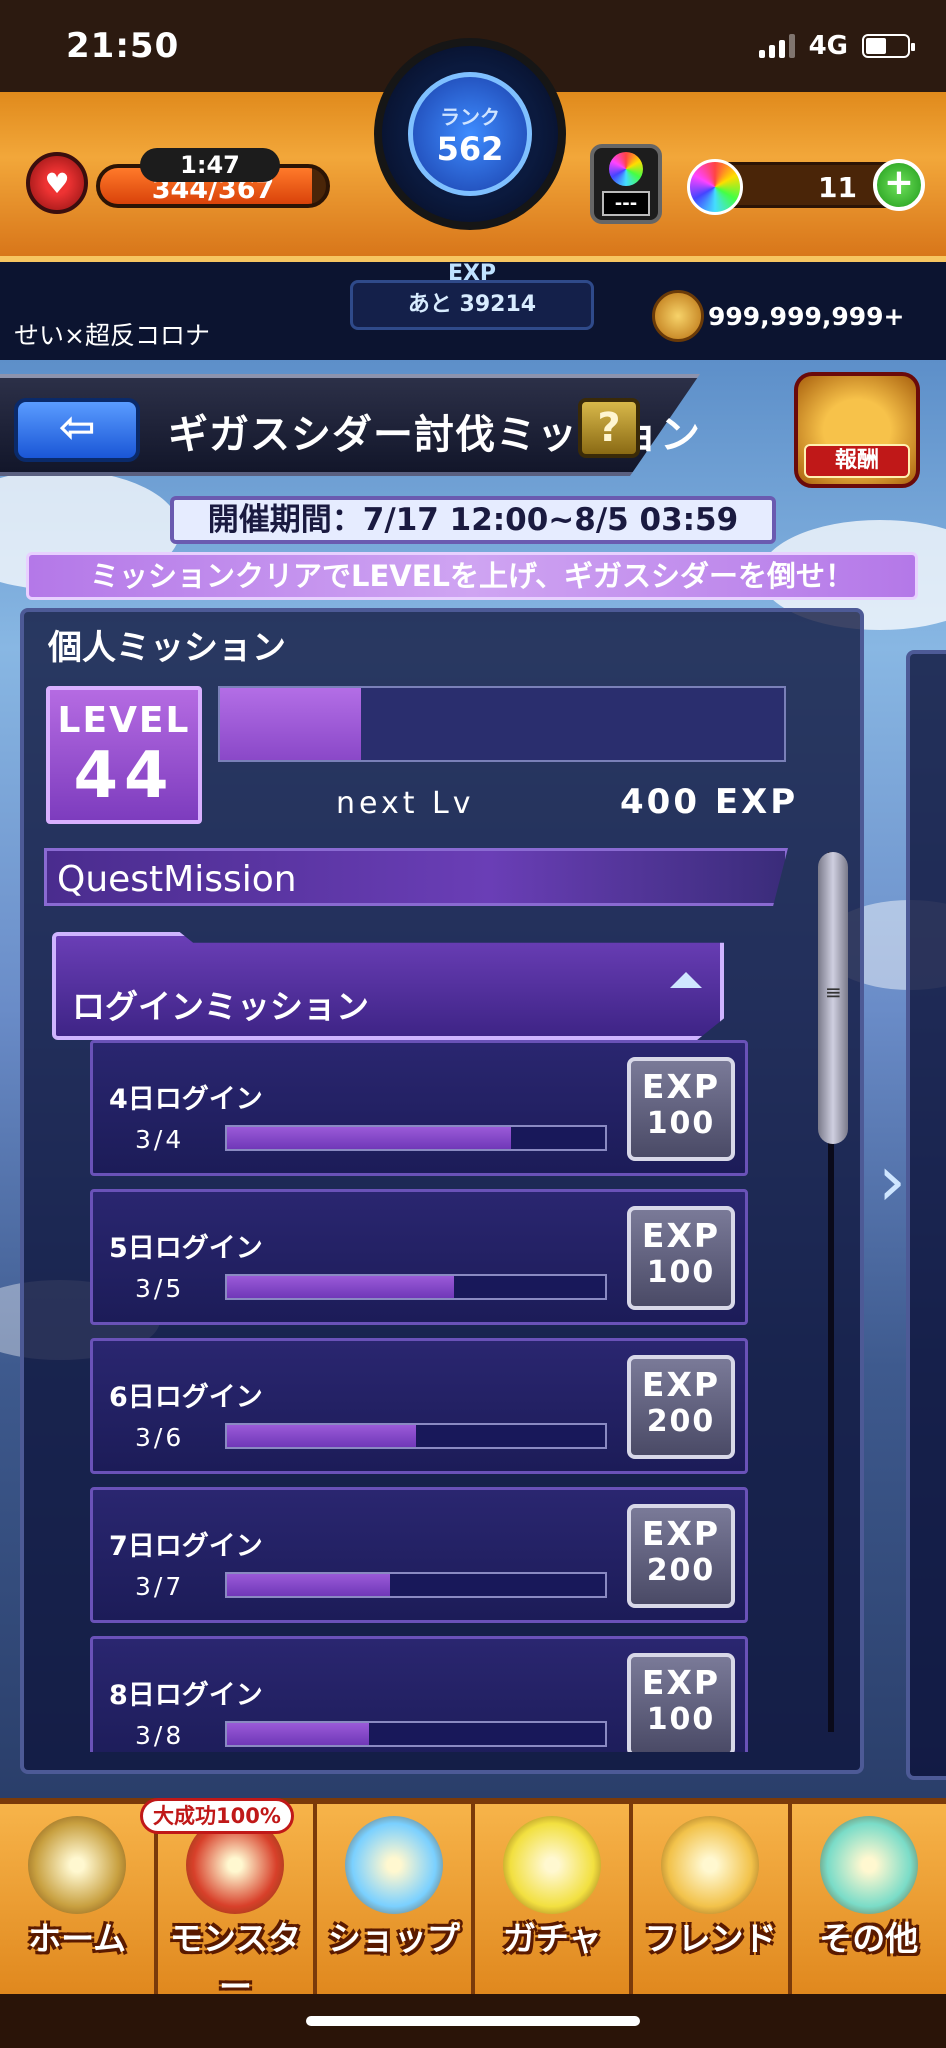 The image size is (946, 2048). What do you see at coordinates (470, 148) in the screenshot?
I see `rank-value: 562` at bounding box center [470, 148].